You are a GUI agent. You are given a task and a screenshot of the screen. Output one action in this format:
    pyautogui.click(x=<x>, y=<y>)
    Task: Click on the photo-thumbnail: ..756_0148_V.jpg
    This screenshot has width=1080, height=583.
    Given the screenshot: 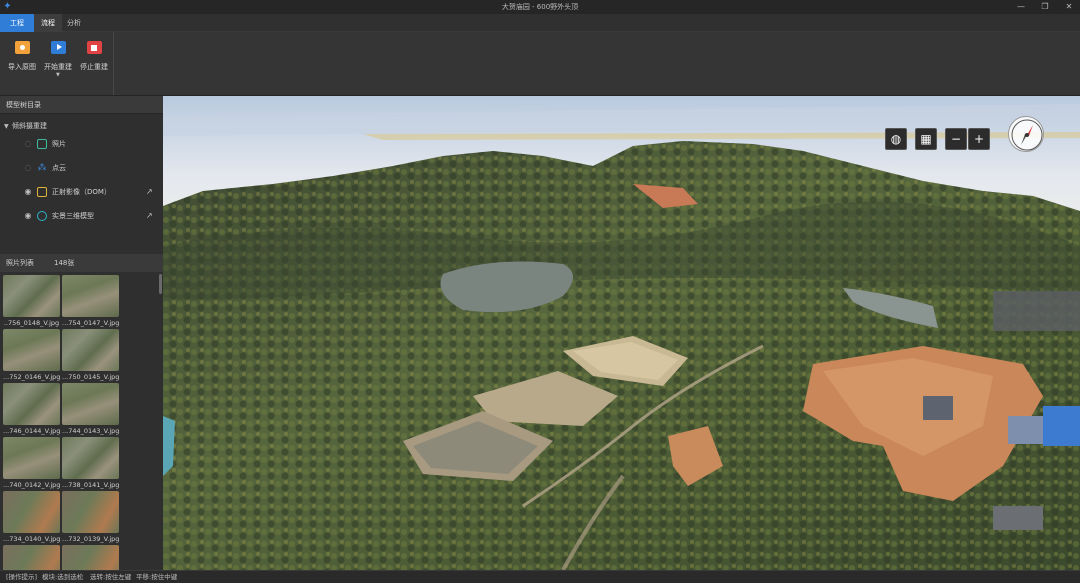 What is the action you would take?
    pyautogui.click(x=31, y=302)
    